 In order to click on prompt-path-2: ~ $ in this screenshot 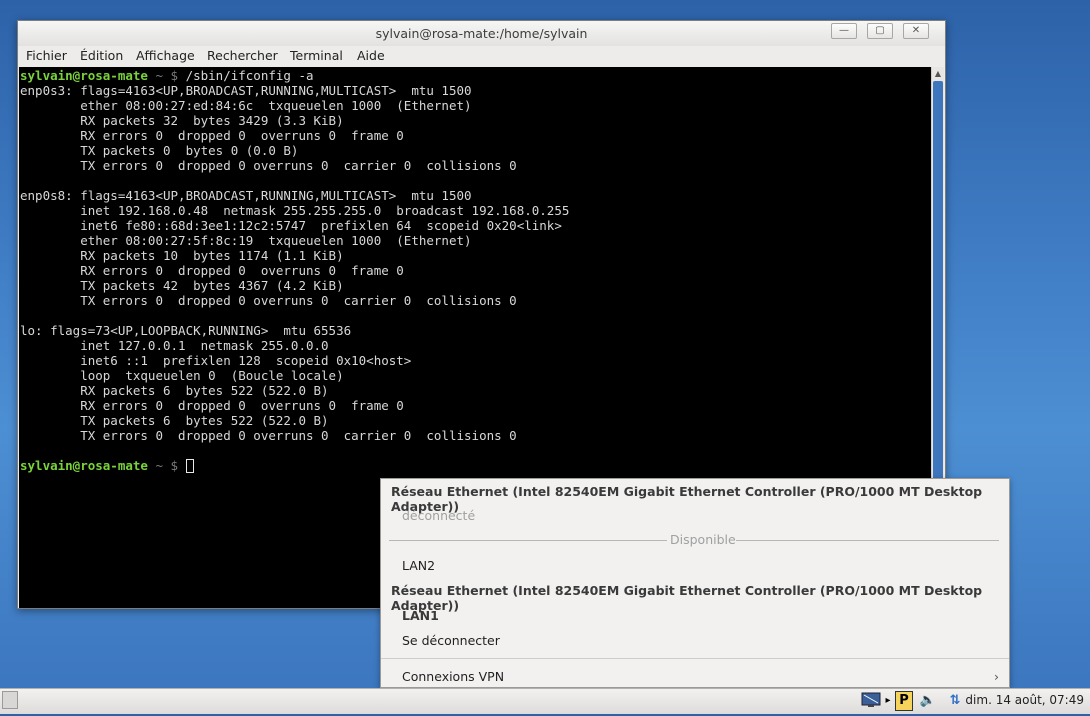, I will do `click(166, 465)`.